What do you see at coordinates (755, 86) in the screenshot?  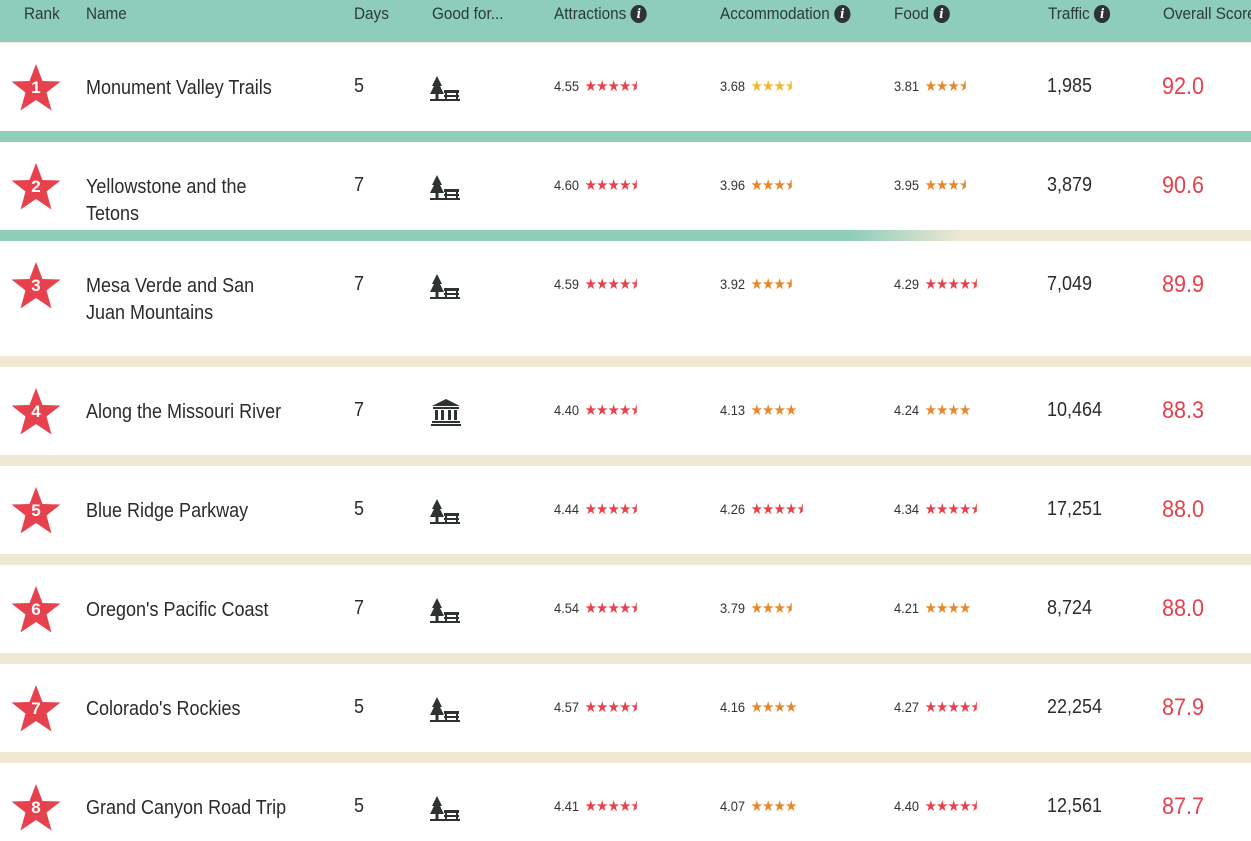 I see `accommodation-rating: 3.68★★★★` at bounding box center [755, 86].